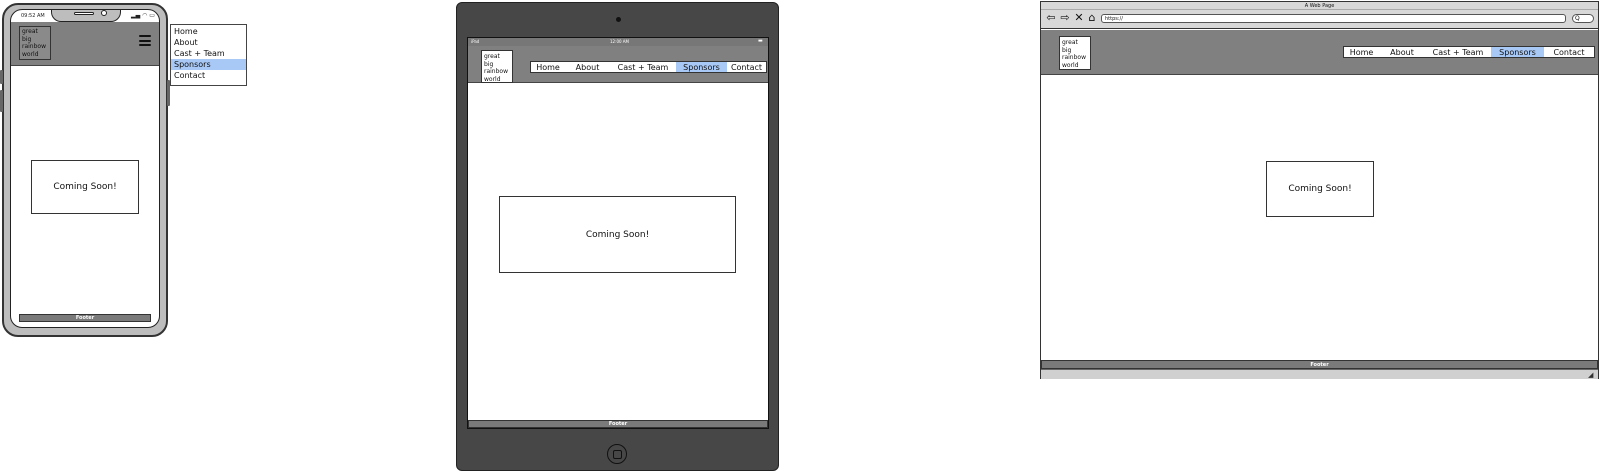 The height and width of the screenshot is (471, 1600). Describe the element at coordinates (1092, 18) in the screenshot. I see `home-icon: ⌂` at that location.